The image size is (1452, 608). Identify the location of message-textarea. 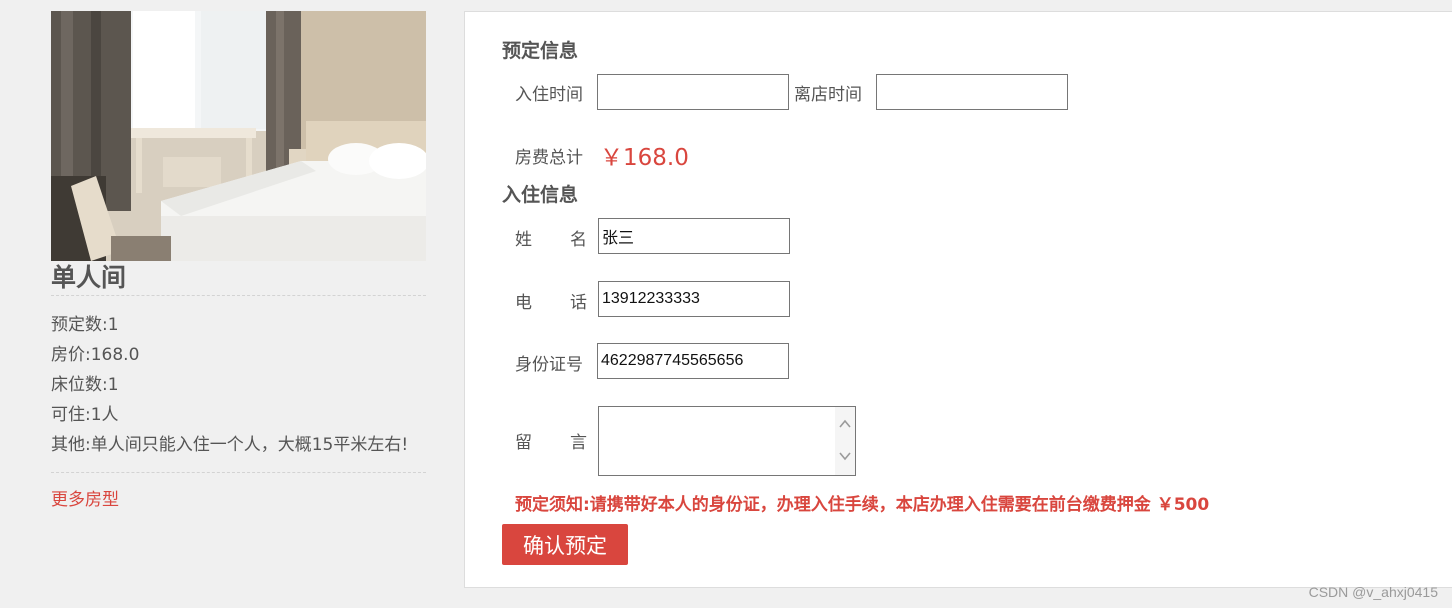
(717, 440).